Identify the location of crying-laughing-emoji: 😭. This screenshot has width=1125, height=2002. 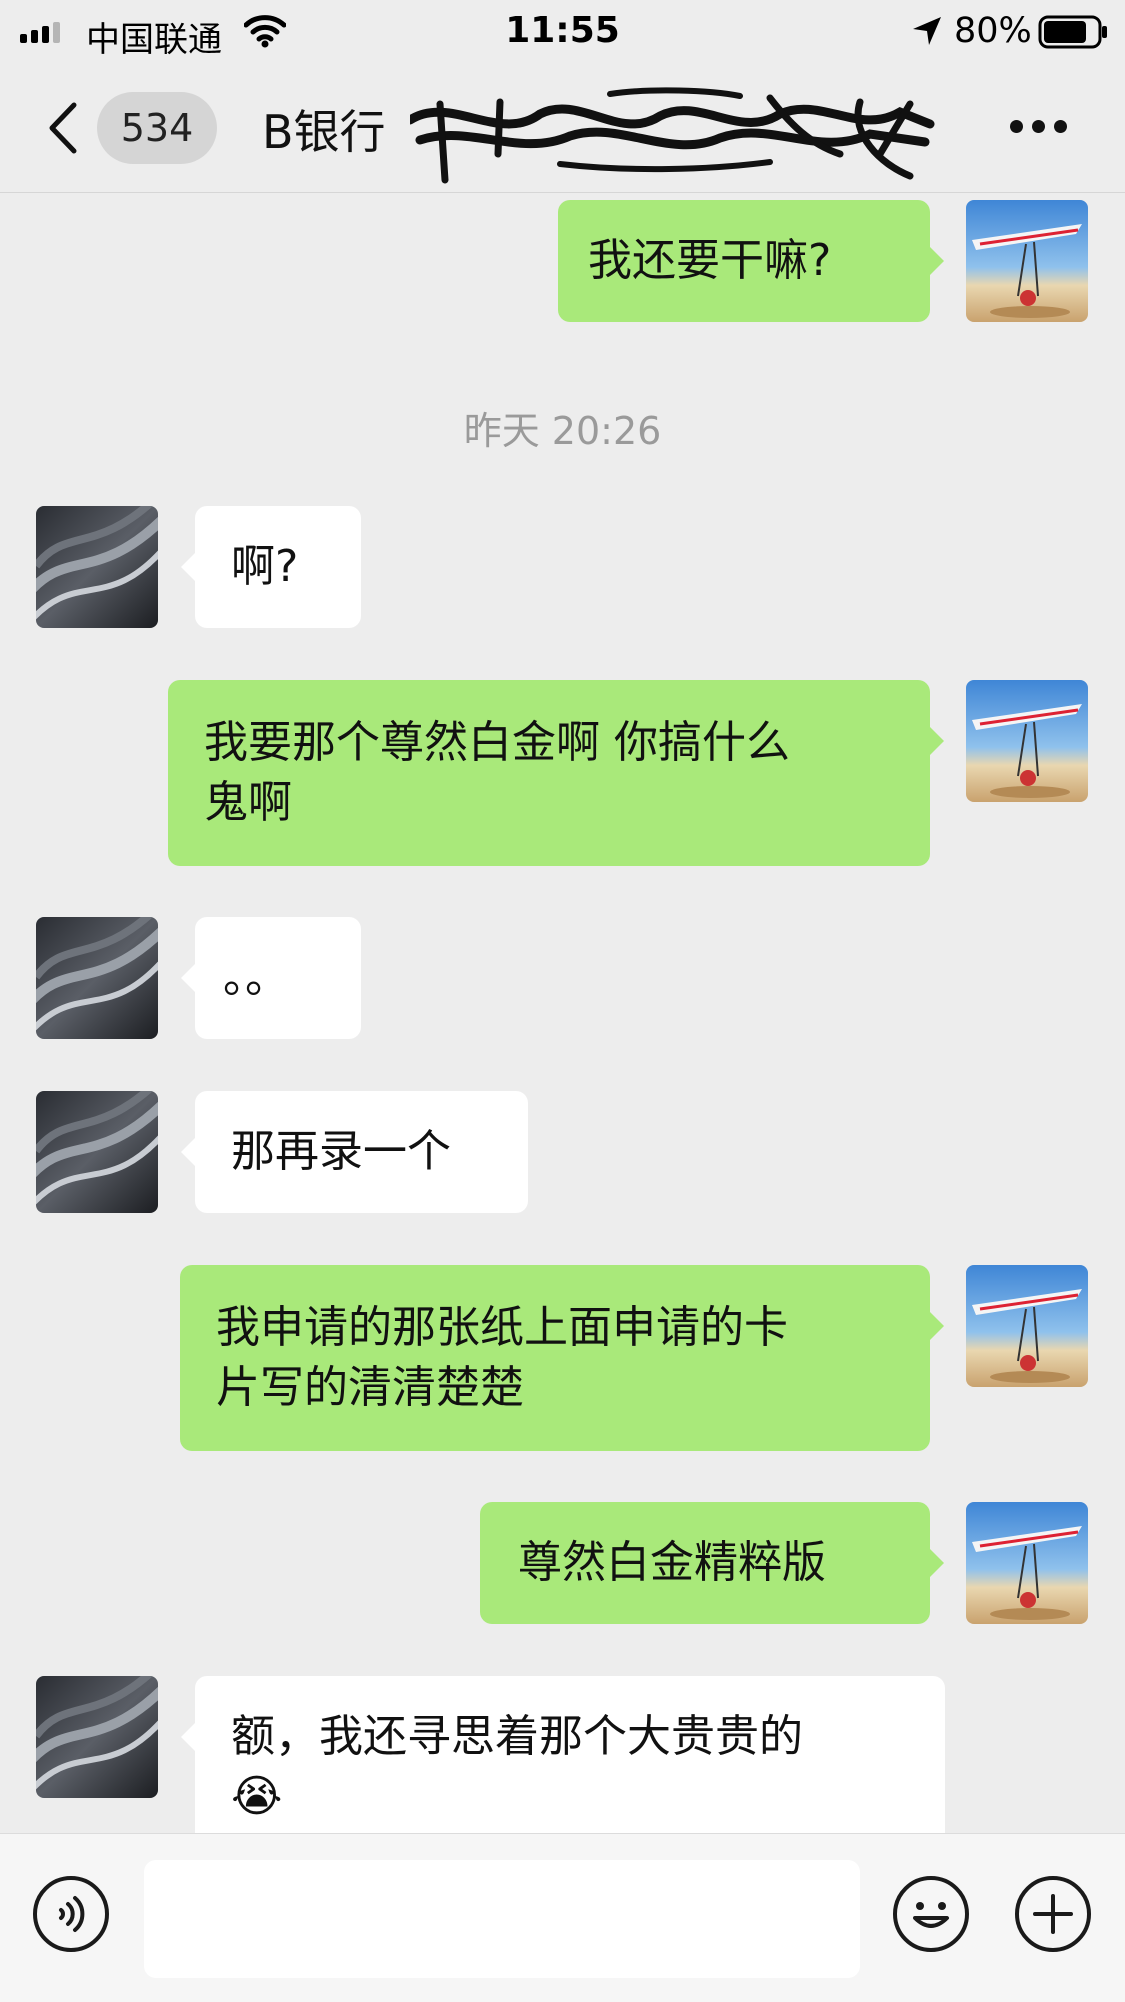
(257, 1796).